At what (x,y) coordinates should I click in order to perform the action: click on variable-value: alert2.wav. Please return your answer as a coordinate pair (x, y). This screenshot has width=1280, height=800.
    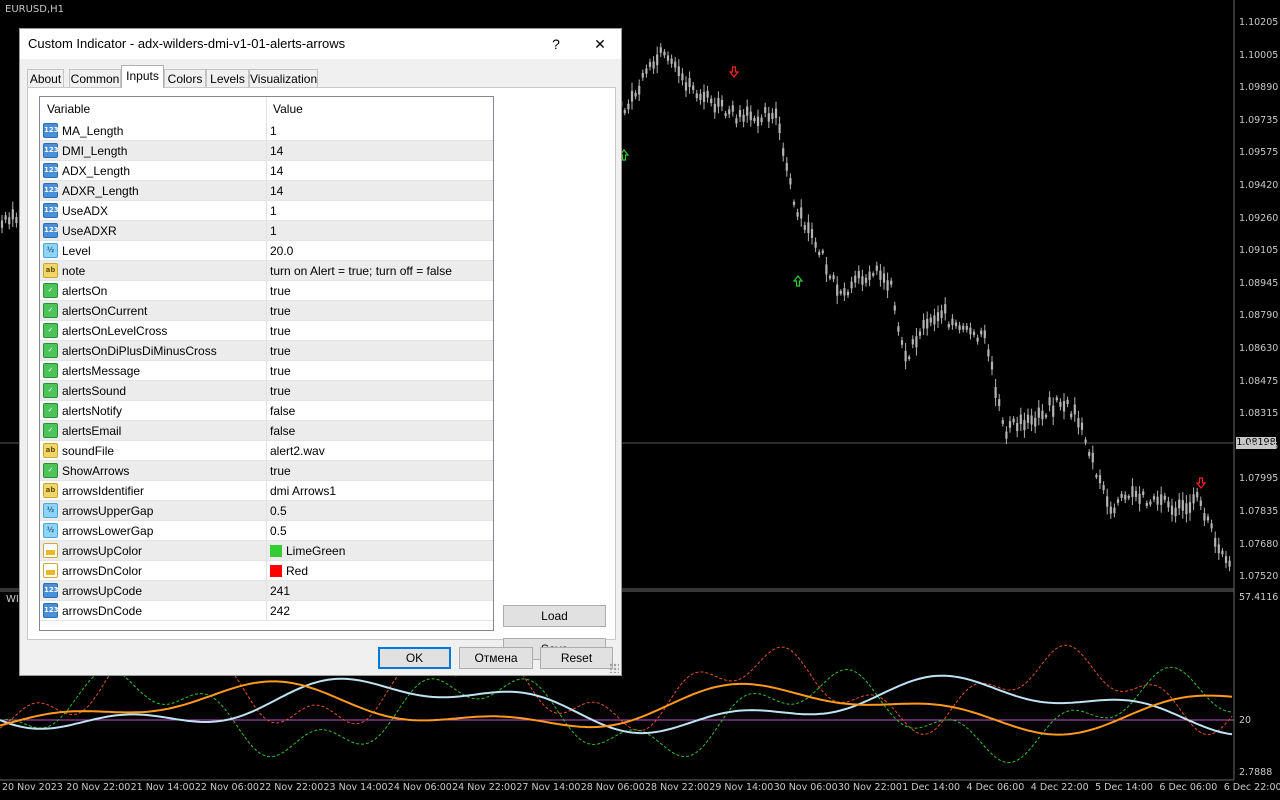
    Looking at the image, I should click on (297, 451).